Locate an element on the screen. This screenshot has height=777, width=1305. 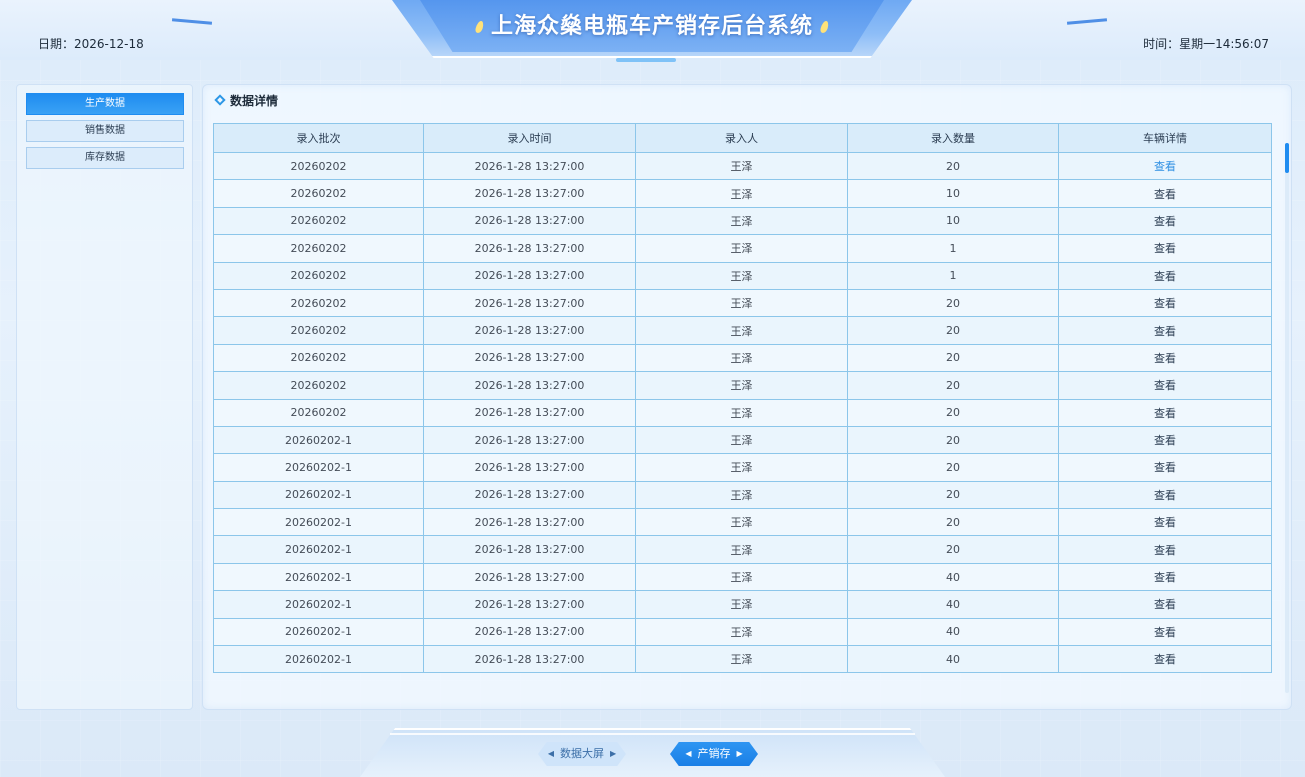
page-title: 上海众燊电瓶车产销存后台系统 is located at coordinates (652, 24).